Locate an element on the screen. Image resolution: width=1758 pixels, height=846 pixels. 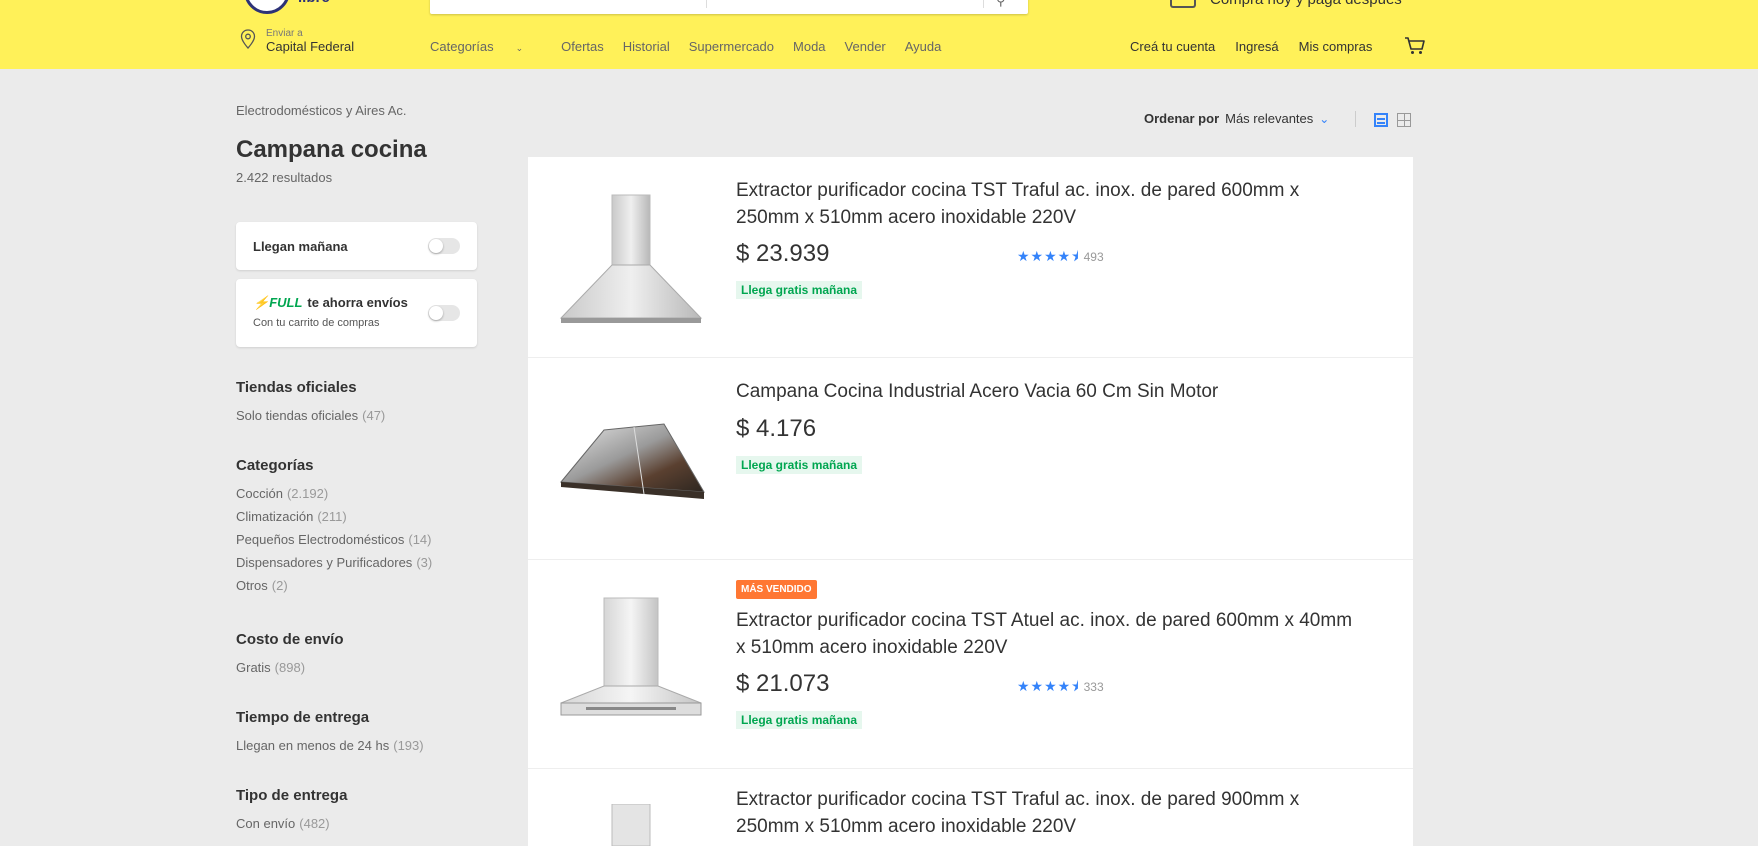
logo-text: libre is located at coordinates (314, 2).